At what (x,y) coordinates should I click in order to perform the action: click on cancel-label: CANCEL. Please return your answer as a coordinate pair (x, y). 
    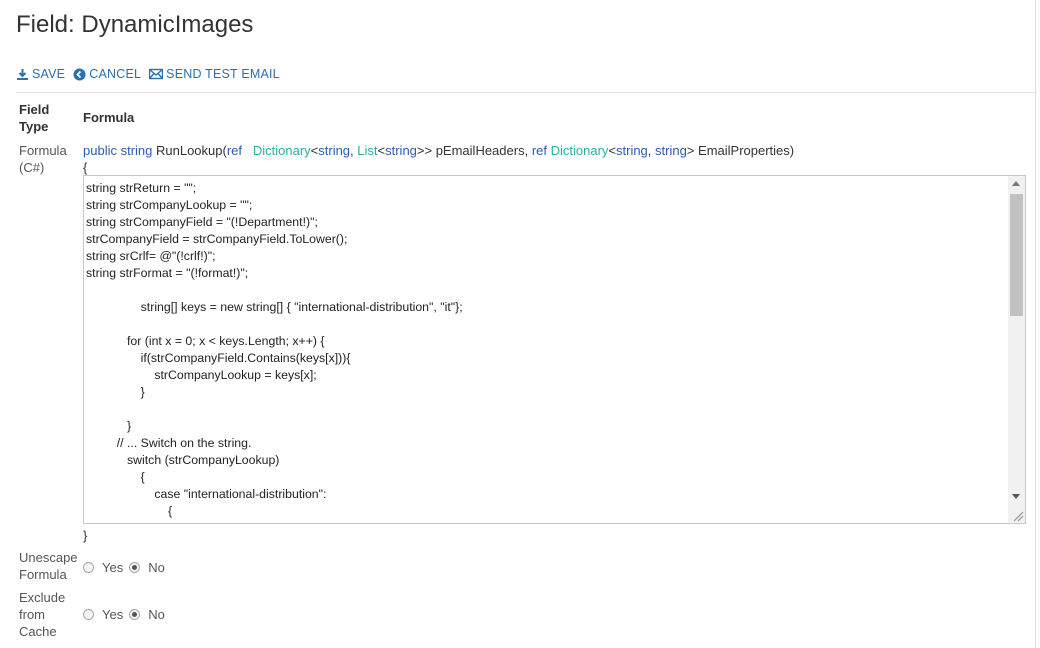
    Looking at the image, I should click on (115, 74).